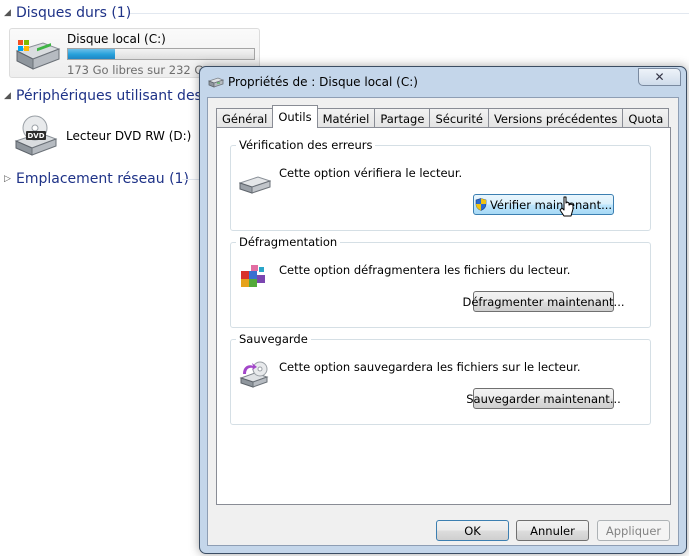 Image resolution: width=689 pixels, height=556 pixels. What do you see at coordinates (481, 204) in the screenshot?
I see `uac-shield-icon` at bounding box center [481, 204].